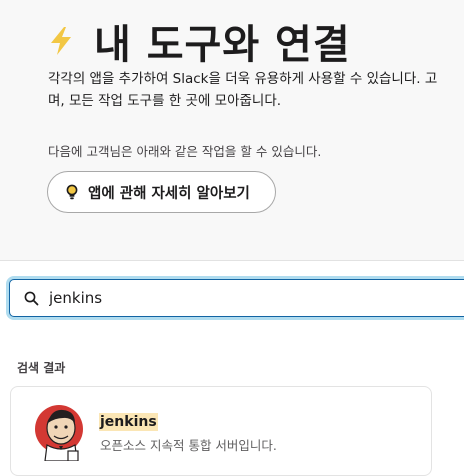 This screenshot has height=476, width=464. I want to click on title-row: 내 도구와 연결, so click(199, 41).